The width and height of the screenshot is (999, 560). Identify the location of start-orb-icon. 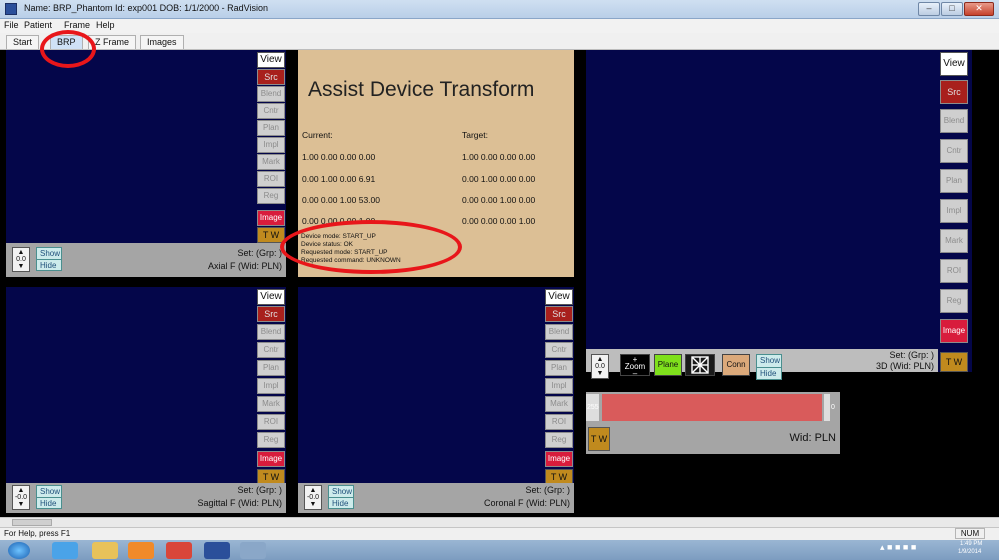
(19, 550).